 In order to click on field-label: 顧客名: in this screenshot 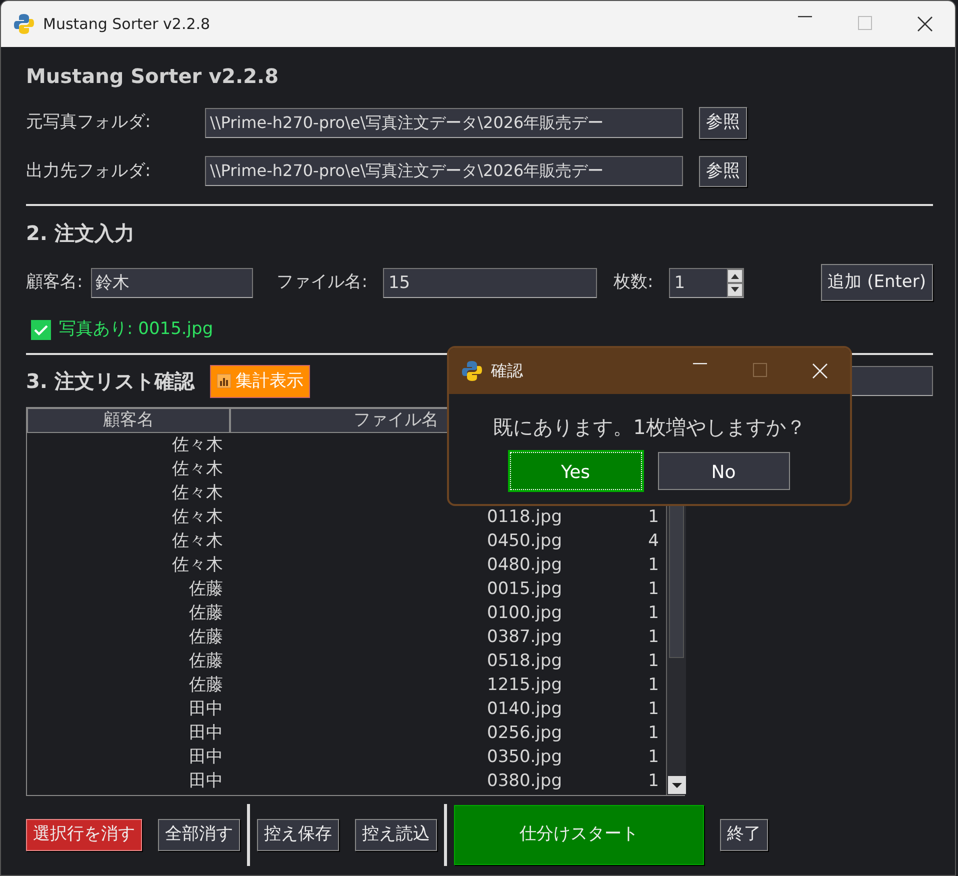, I will do `click(54, 282)`.